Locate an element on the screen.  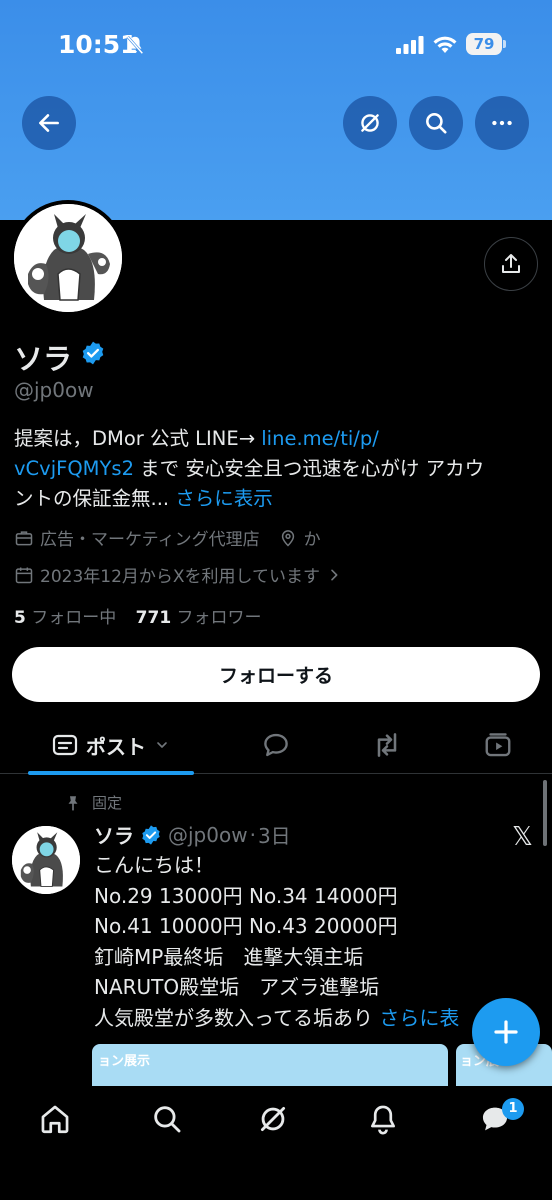
post-line: 釘崎MP最終垢 進撃大領主垢 is located at coordinates (229, 956).